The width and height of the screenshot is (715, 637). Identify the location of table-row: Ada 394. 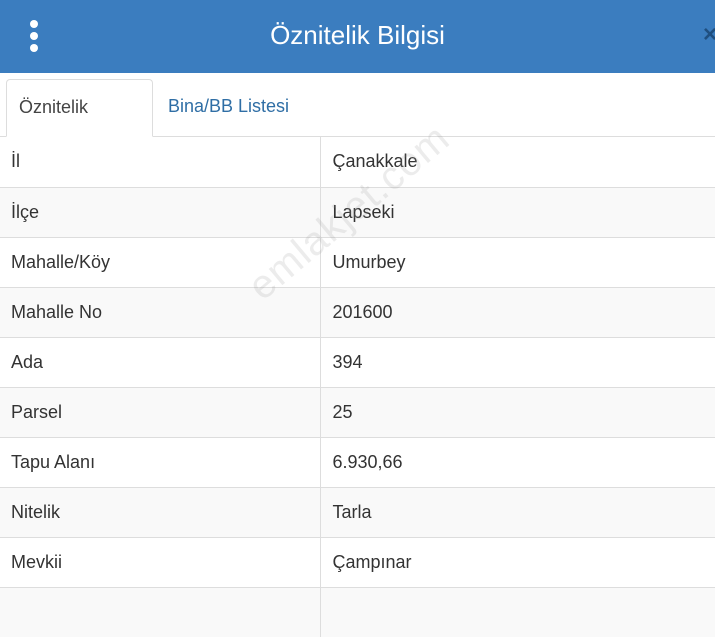
(357, 361).